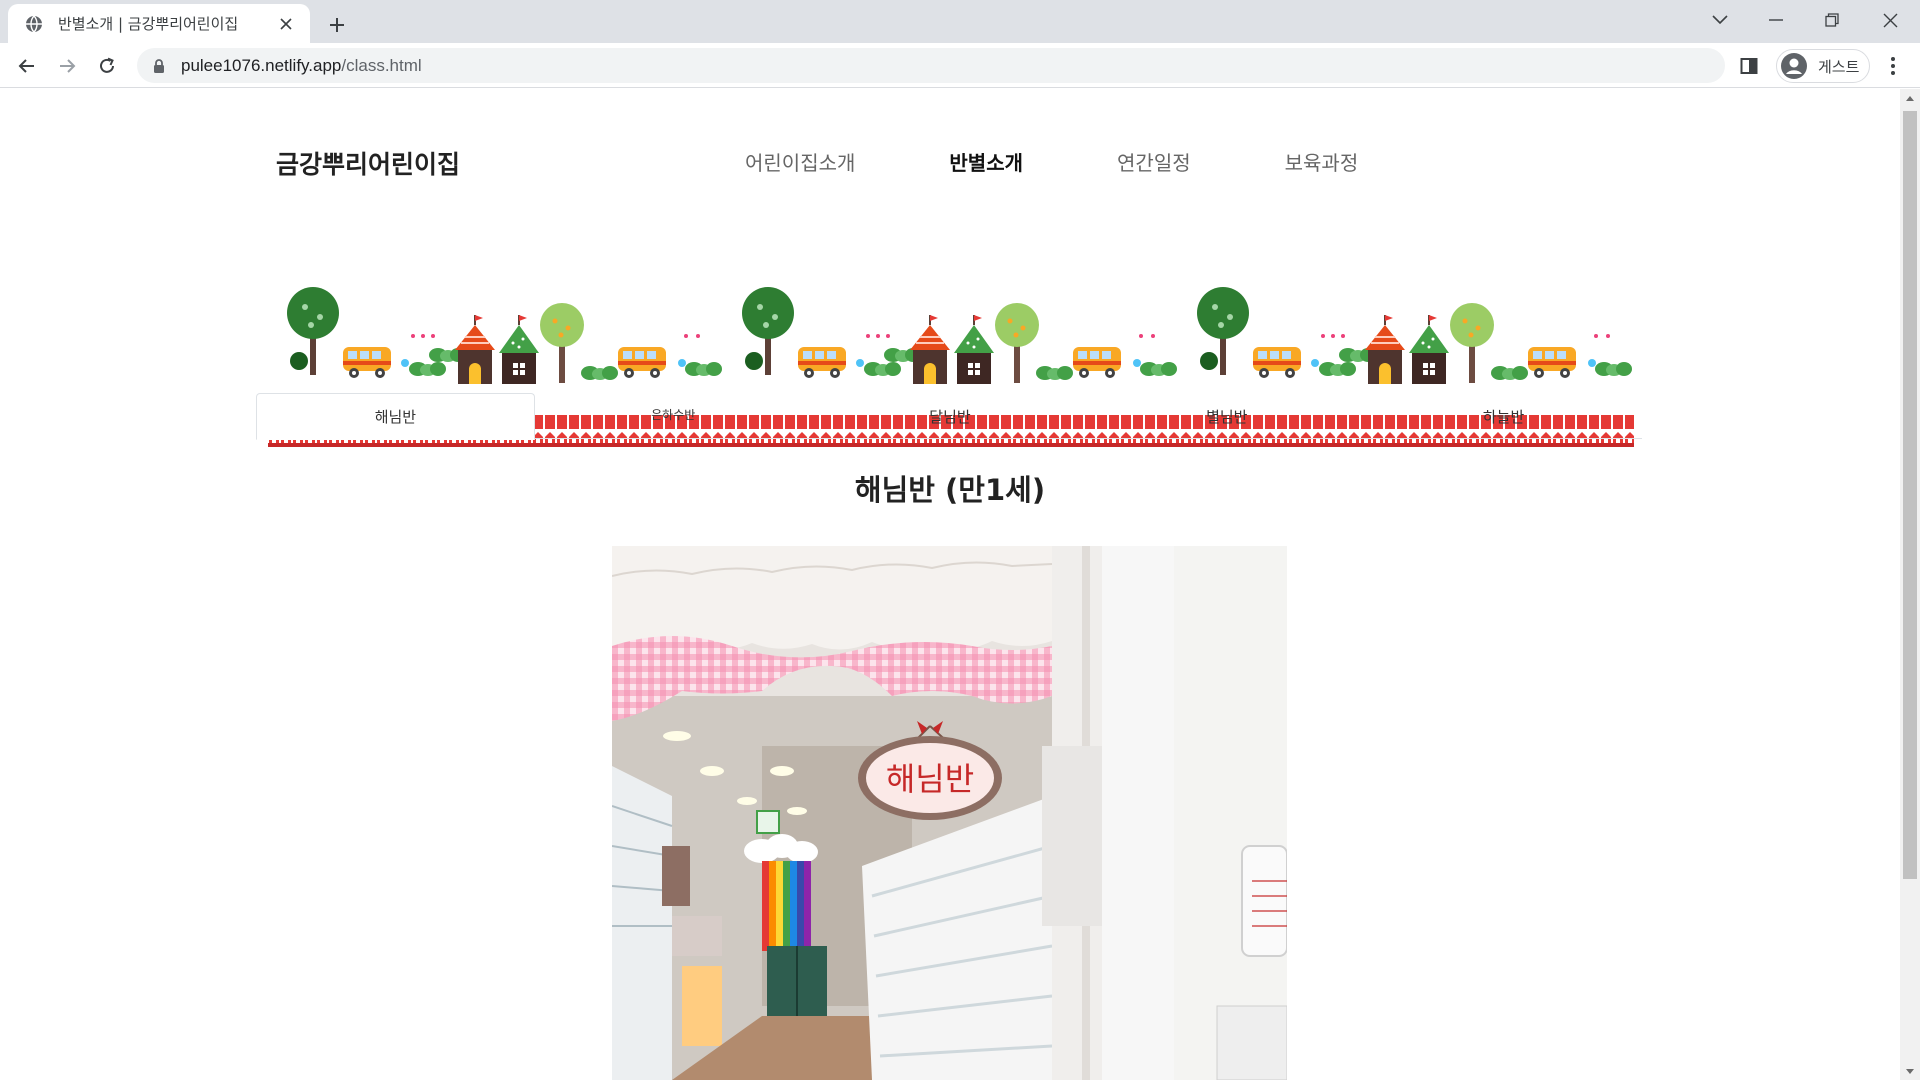 This screenshot has width=1920, height=1080. Describe the element at coordinates (960, 21) in the screenshot. I see `browser-tabstrip: 반별소개 | 금강뿌리어린이집` at that location.